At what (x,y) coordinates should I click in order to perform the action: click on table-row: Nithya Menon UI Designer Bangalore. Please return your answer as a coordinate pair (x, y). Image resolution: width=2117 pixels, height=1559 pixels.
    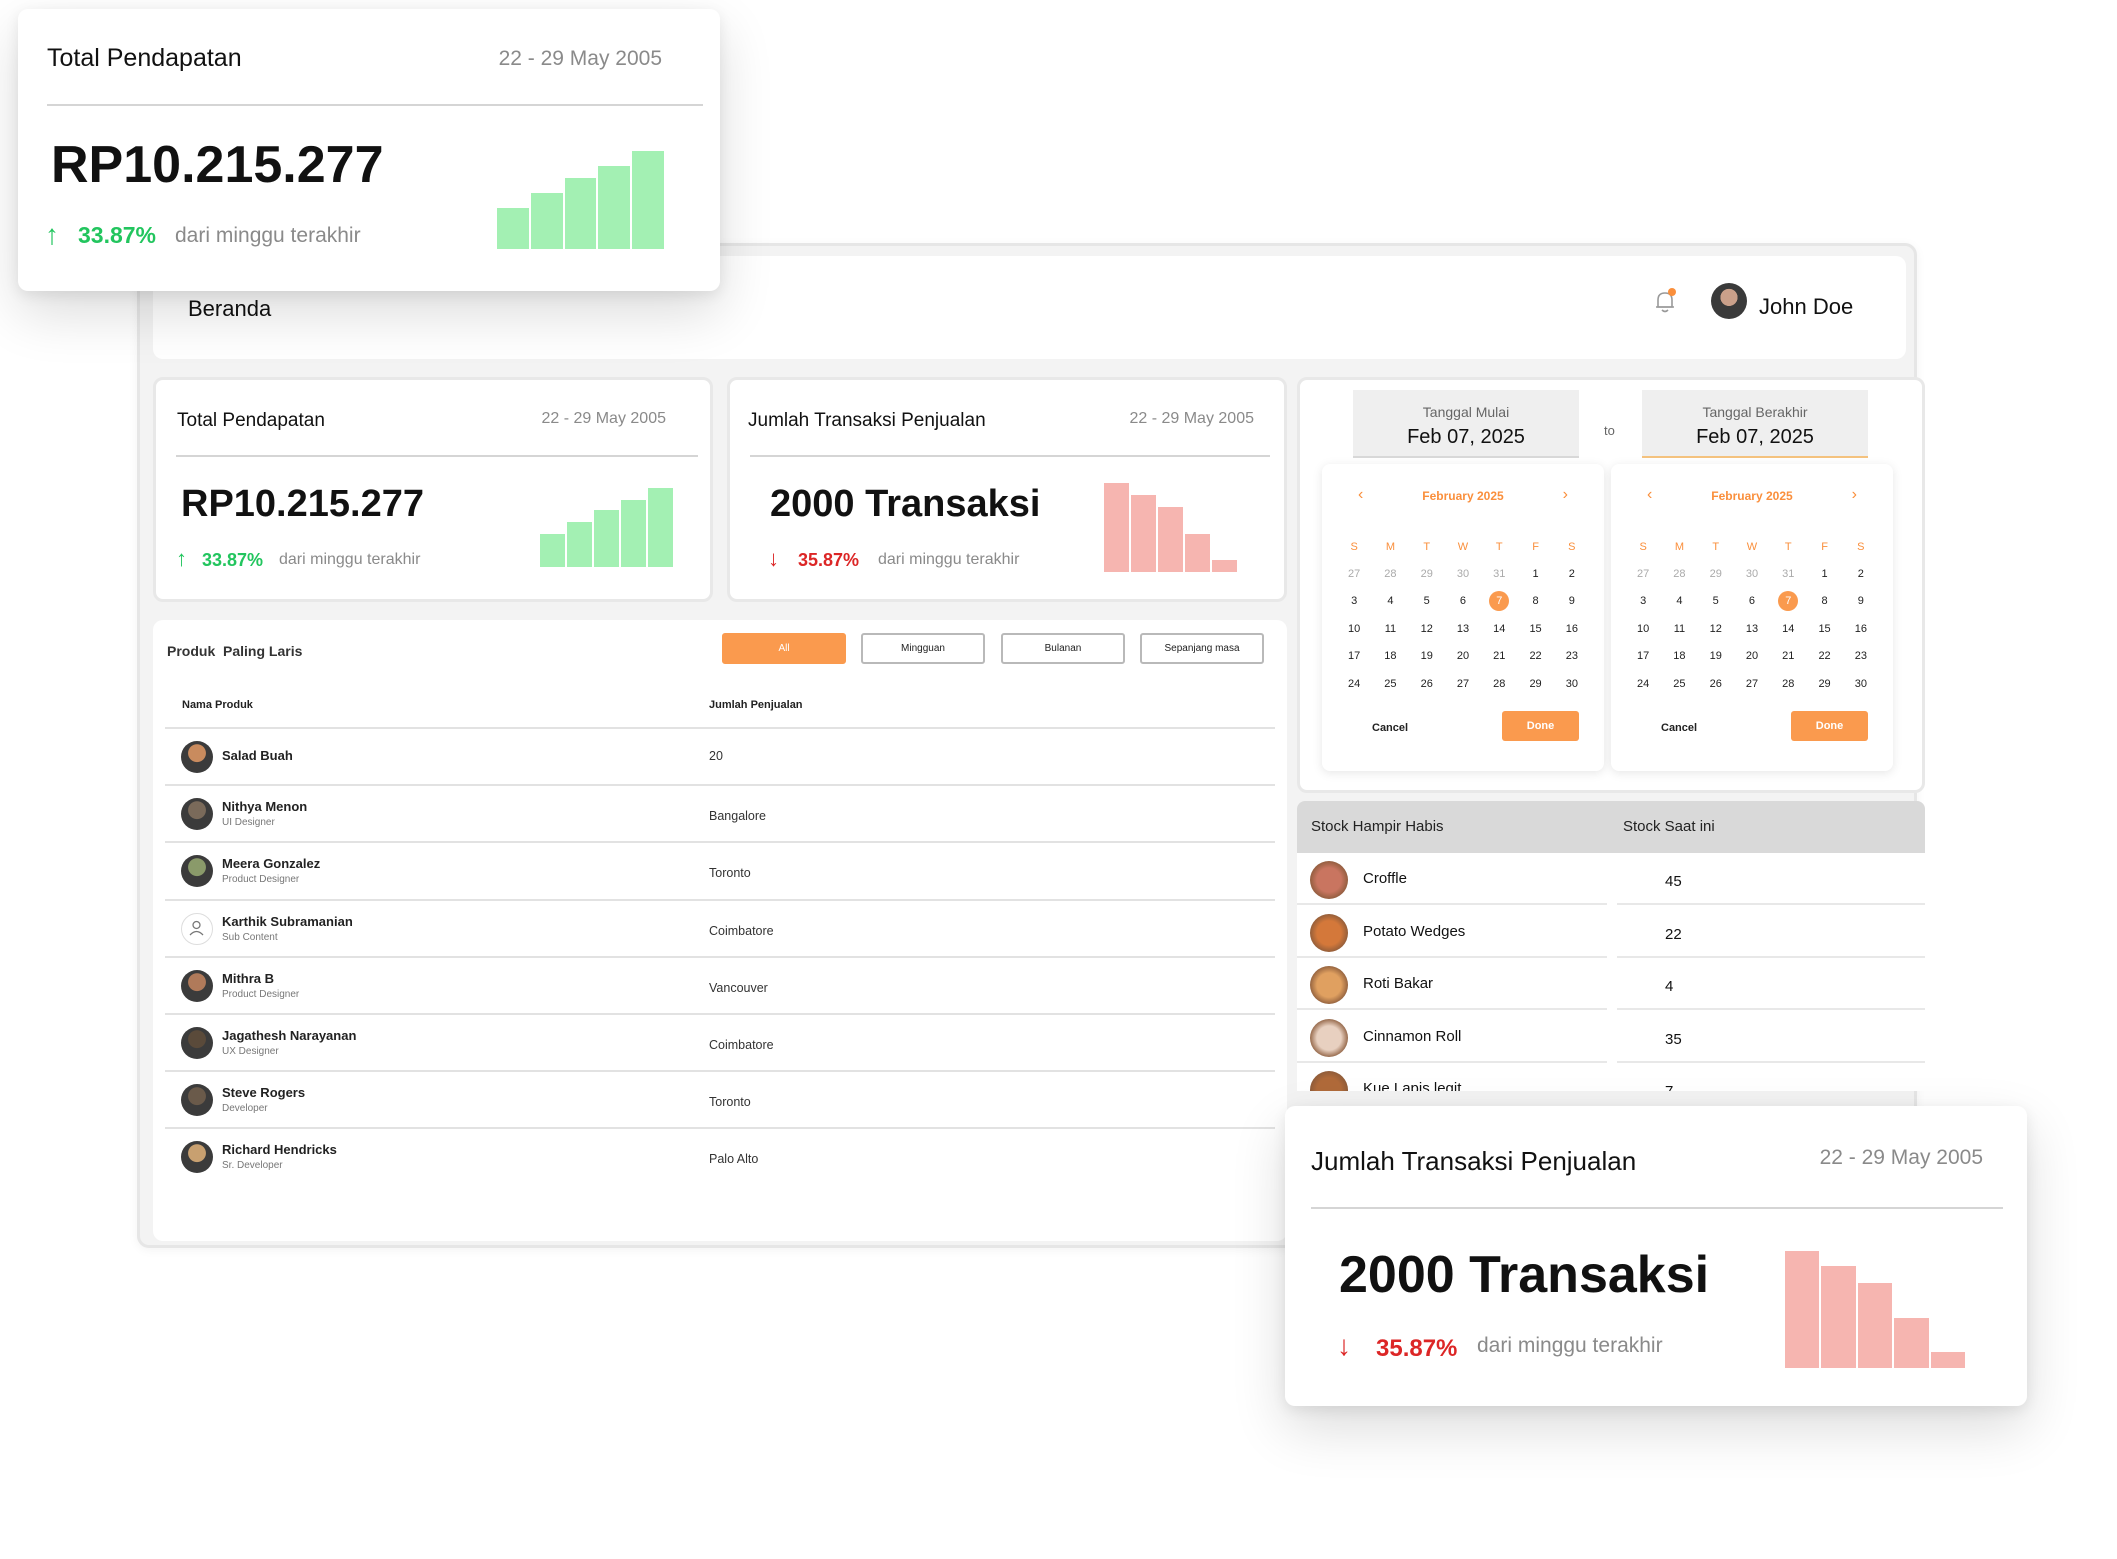
    Looking at the image, I should click on (720, 812).